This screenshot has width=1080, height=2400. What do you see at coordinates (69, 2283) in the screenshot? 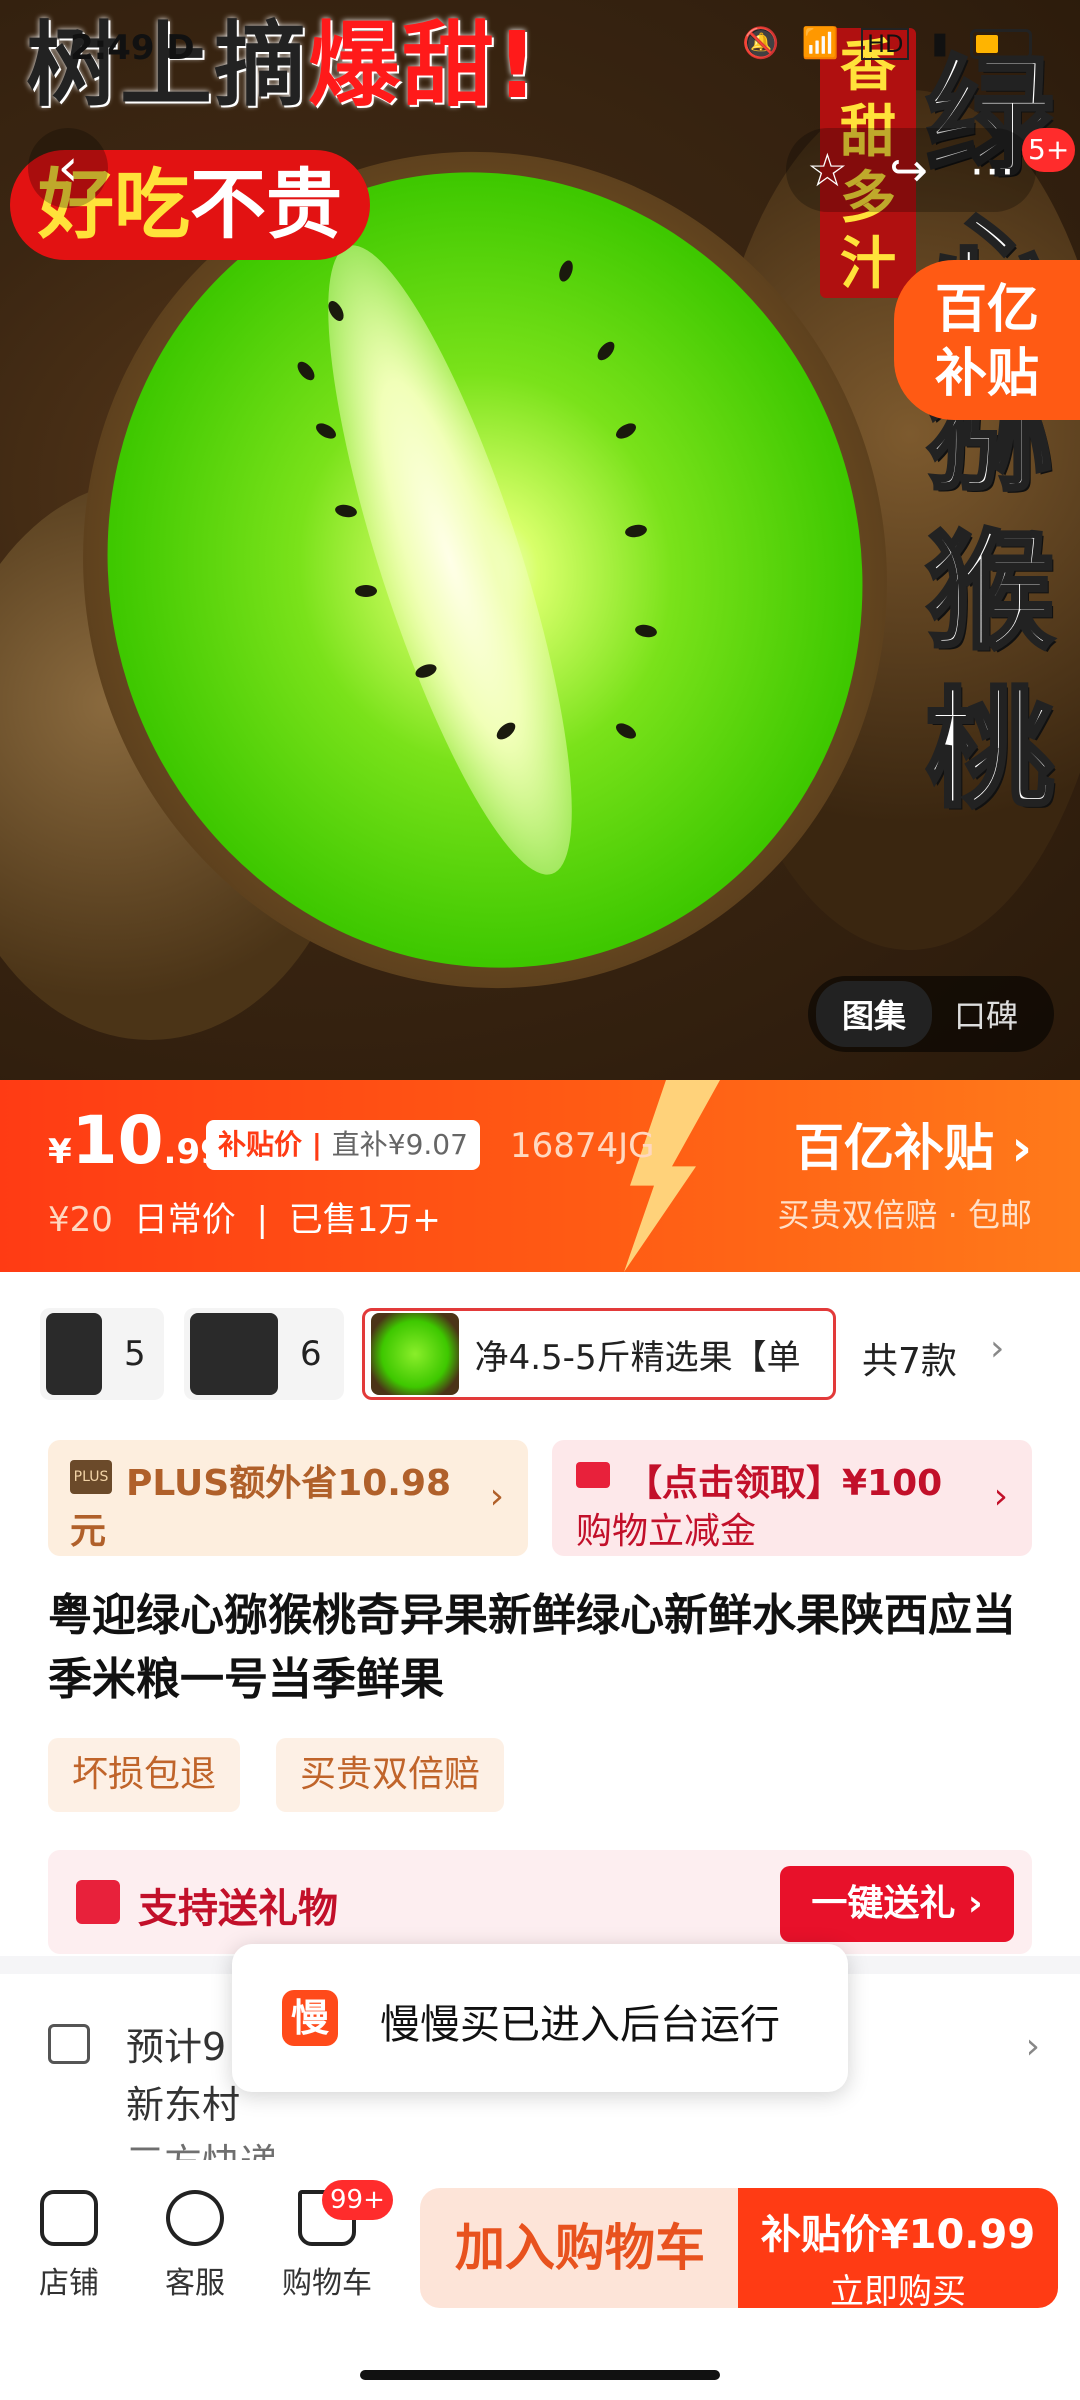
I see `store-label: 店铺` at bounding box center [69, 2283].